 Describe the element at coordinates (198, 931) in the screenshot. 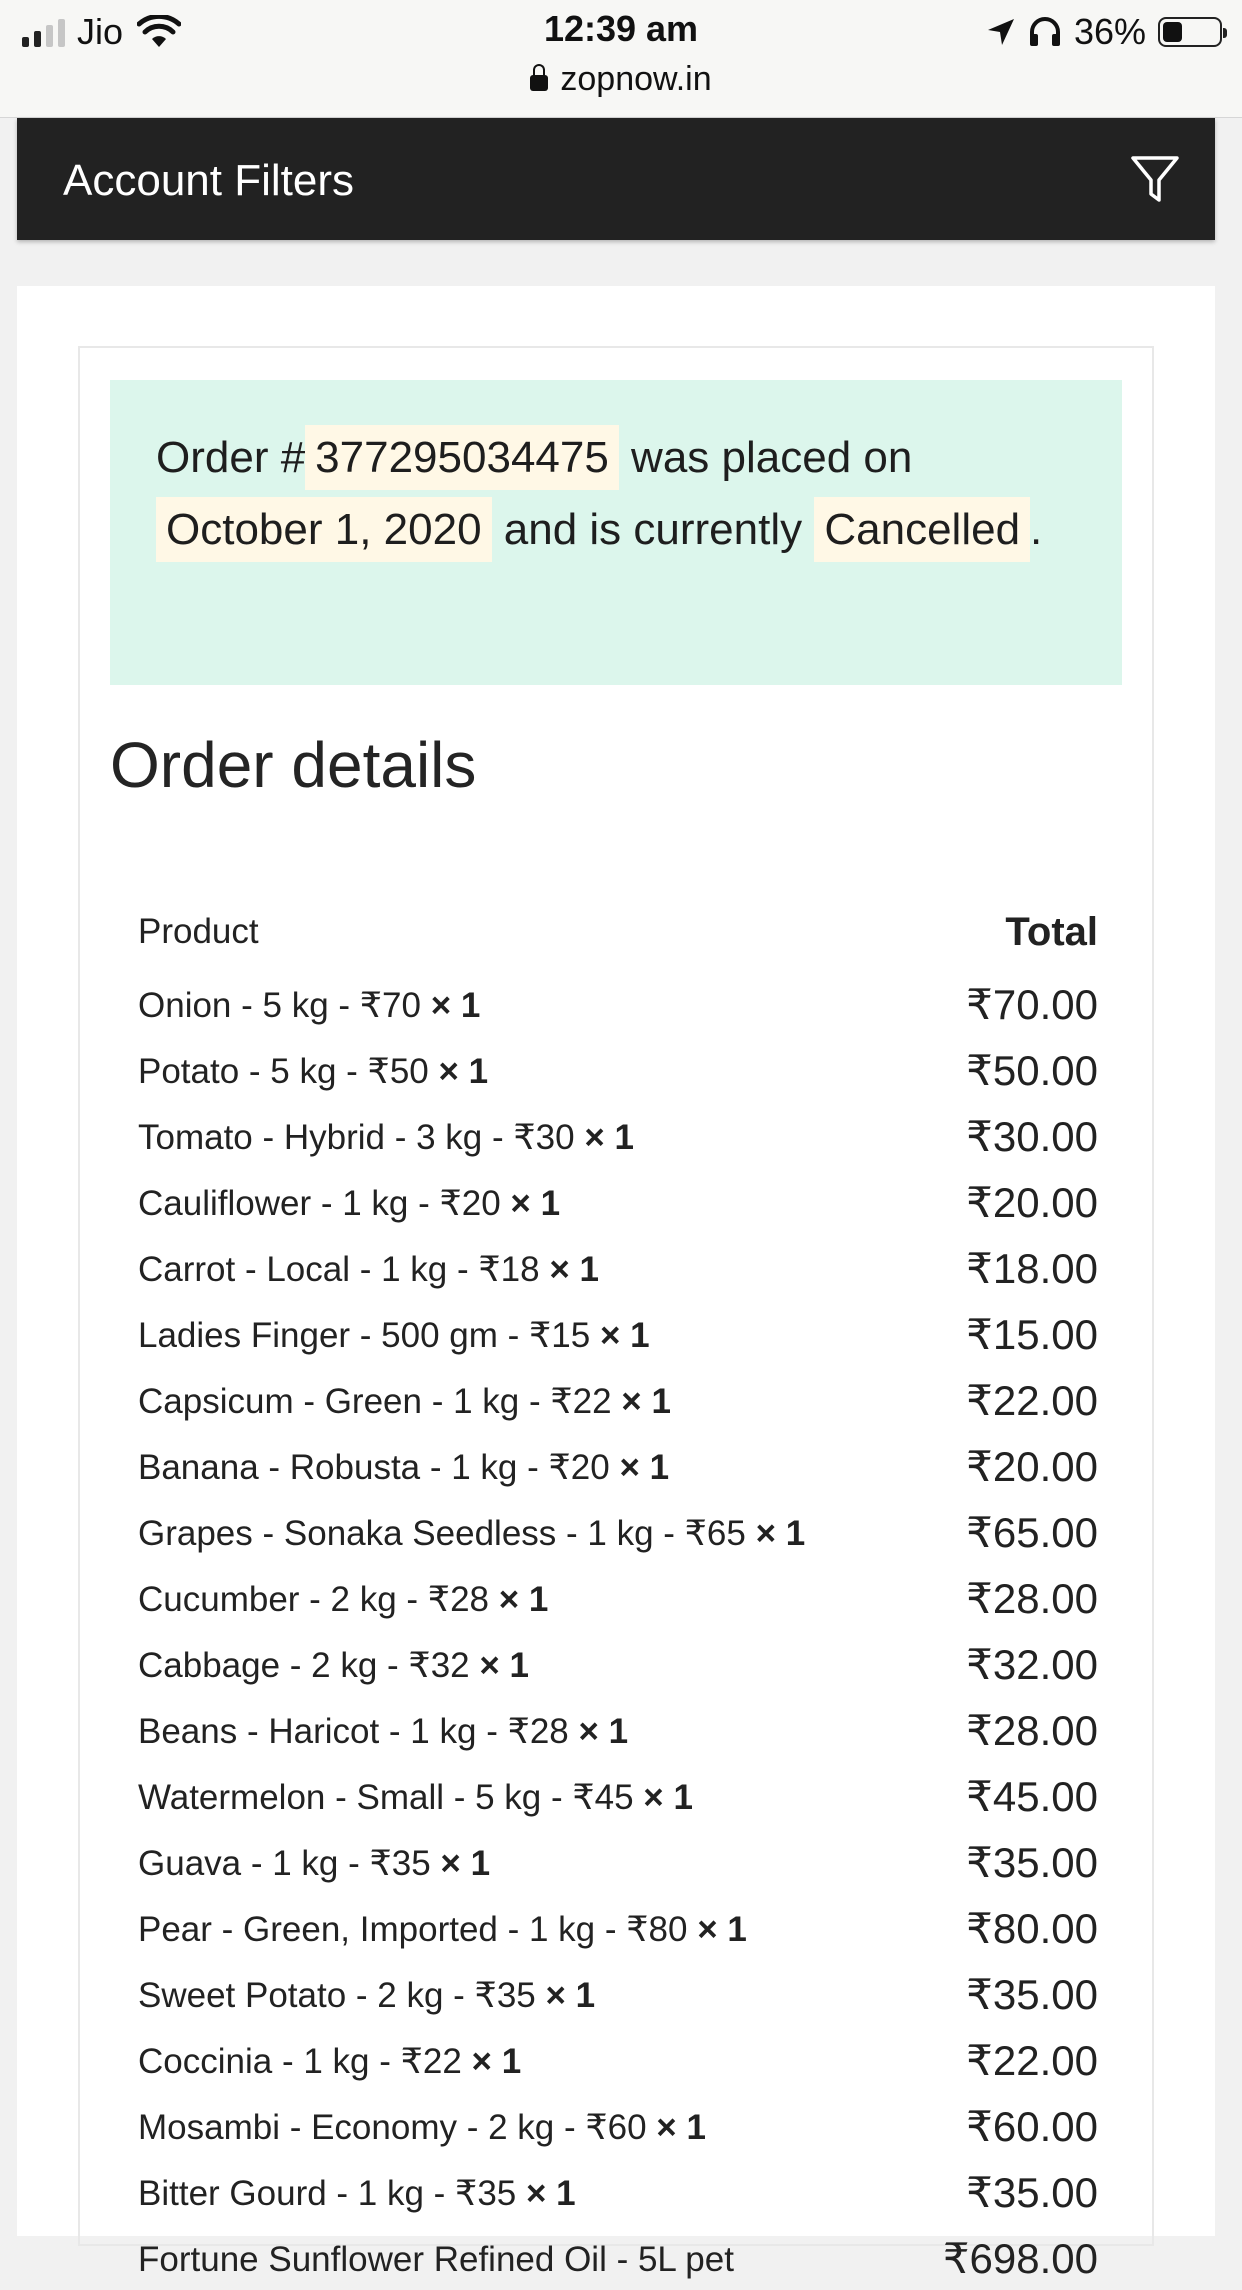

I see `product-column-header: Product` at that location.